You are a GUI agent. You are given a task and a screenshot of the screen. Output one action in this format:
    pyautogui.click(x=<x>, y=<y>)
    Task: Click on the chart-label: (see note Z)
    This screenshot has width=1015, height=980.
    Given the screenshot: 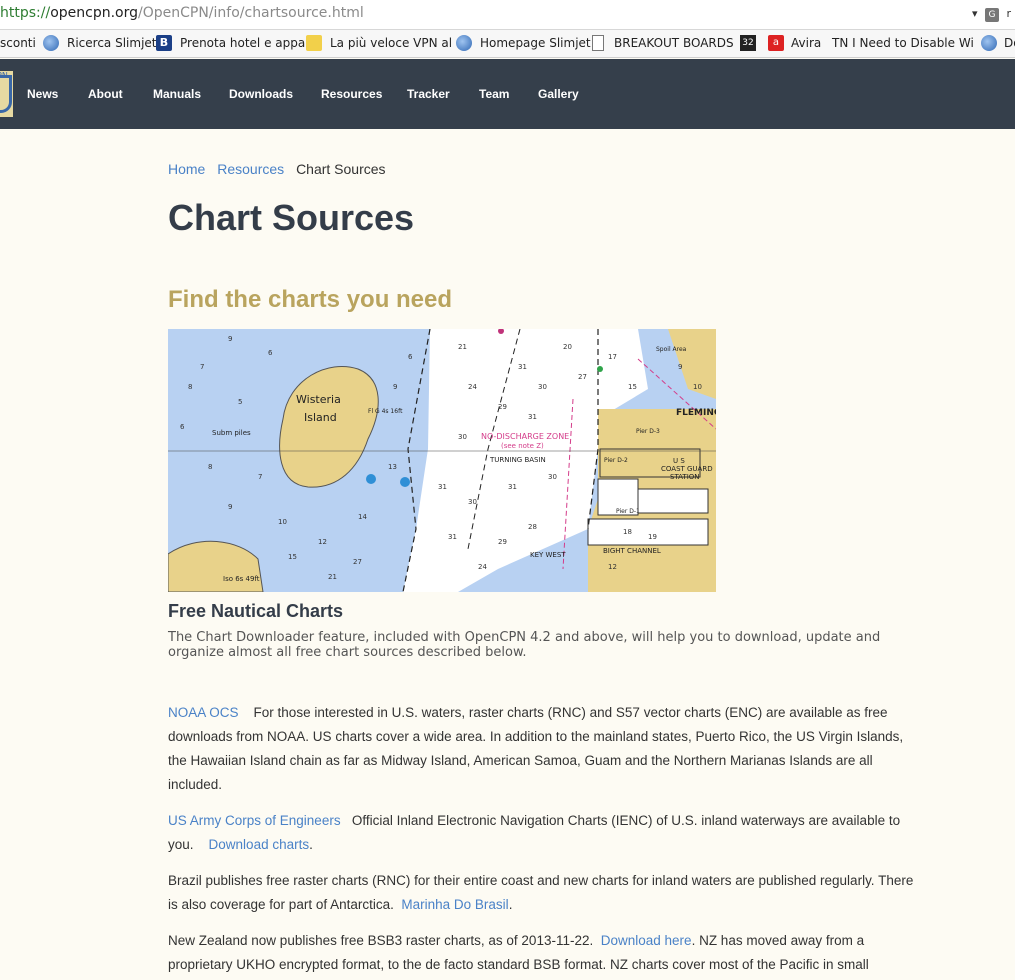 What is the action you would take?
    pyautogui.click(x=522, y=446)
    